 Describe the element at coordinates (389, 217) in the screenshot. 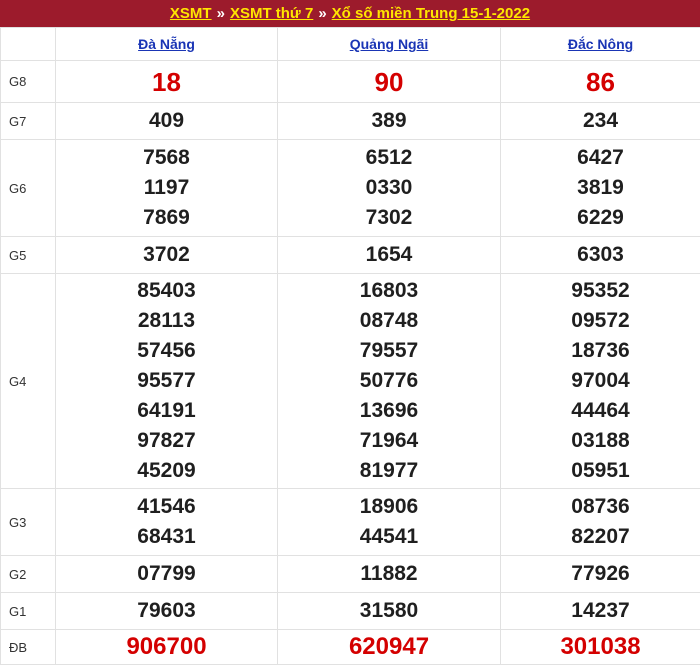

I see `prize-number: 7302` at that location.